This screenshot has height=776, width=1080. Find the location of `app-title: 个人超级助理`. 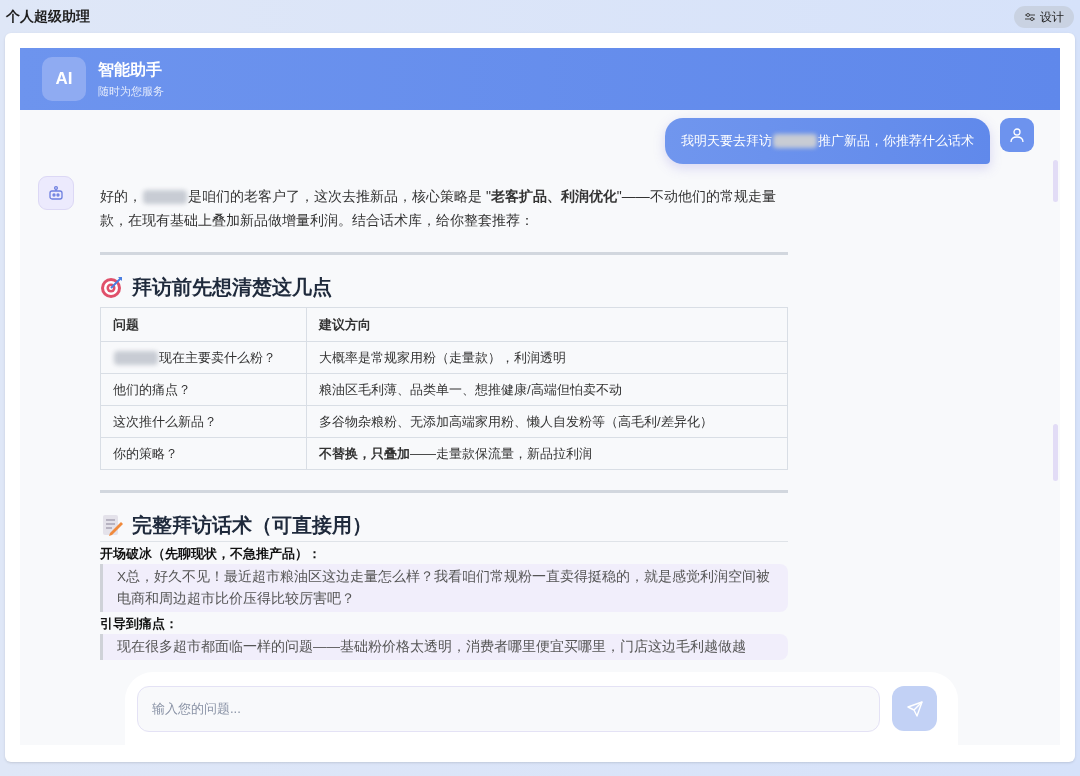

app-title: 个人超级助理 is located at coordinates (48, 16).